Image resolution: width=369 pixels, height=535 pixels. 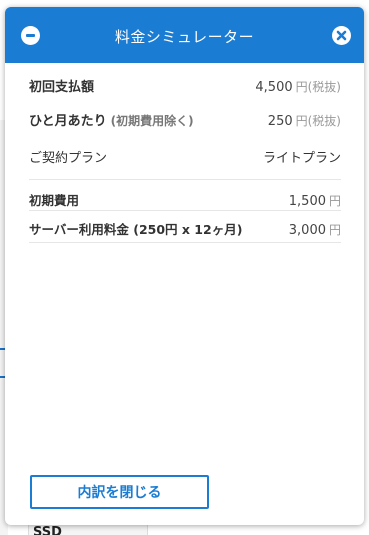 I want to click on row-value: 1,500 円, so click(x=315, y=200).